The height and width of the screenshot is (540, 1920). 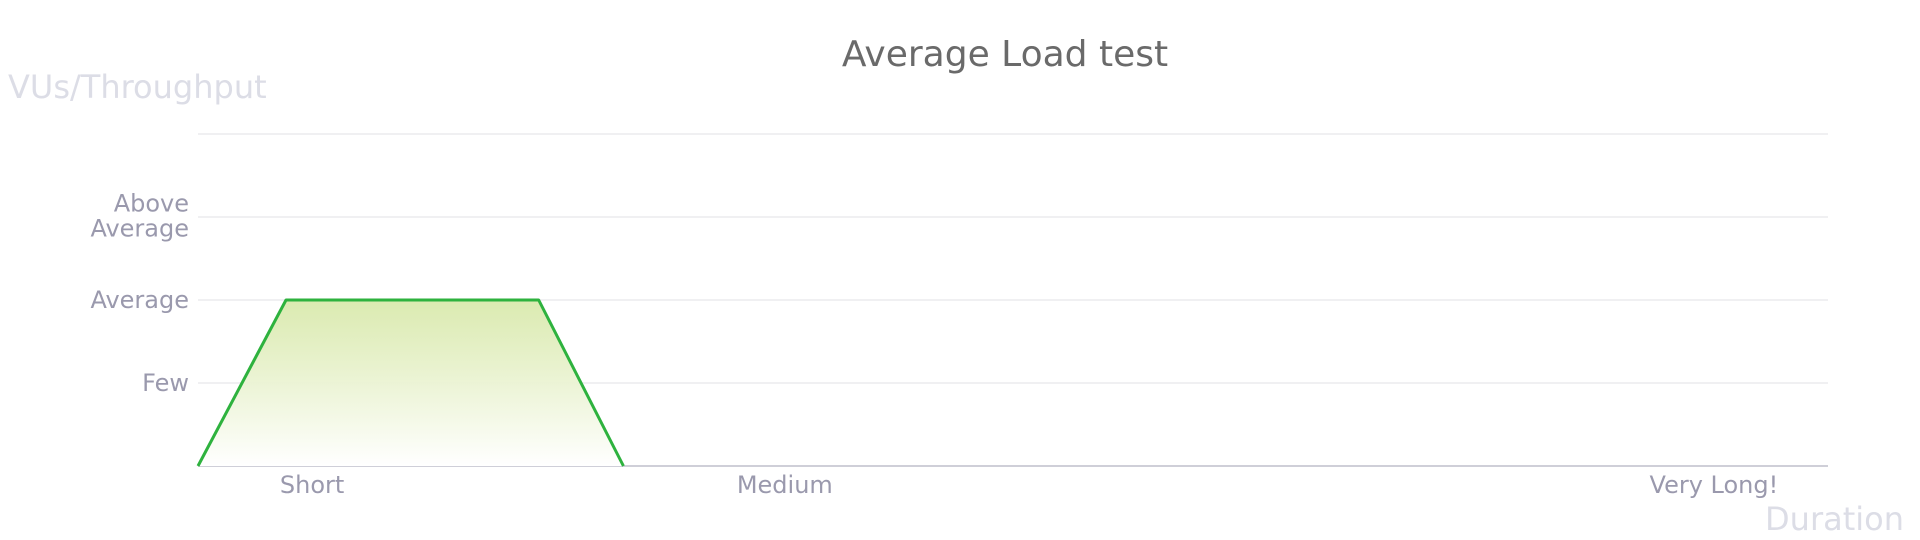 I want to click on x-tick-label: Medium, so click(x=785, y=485).